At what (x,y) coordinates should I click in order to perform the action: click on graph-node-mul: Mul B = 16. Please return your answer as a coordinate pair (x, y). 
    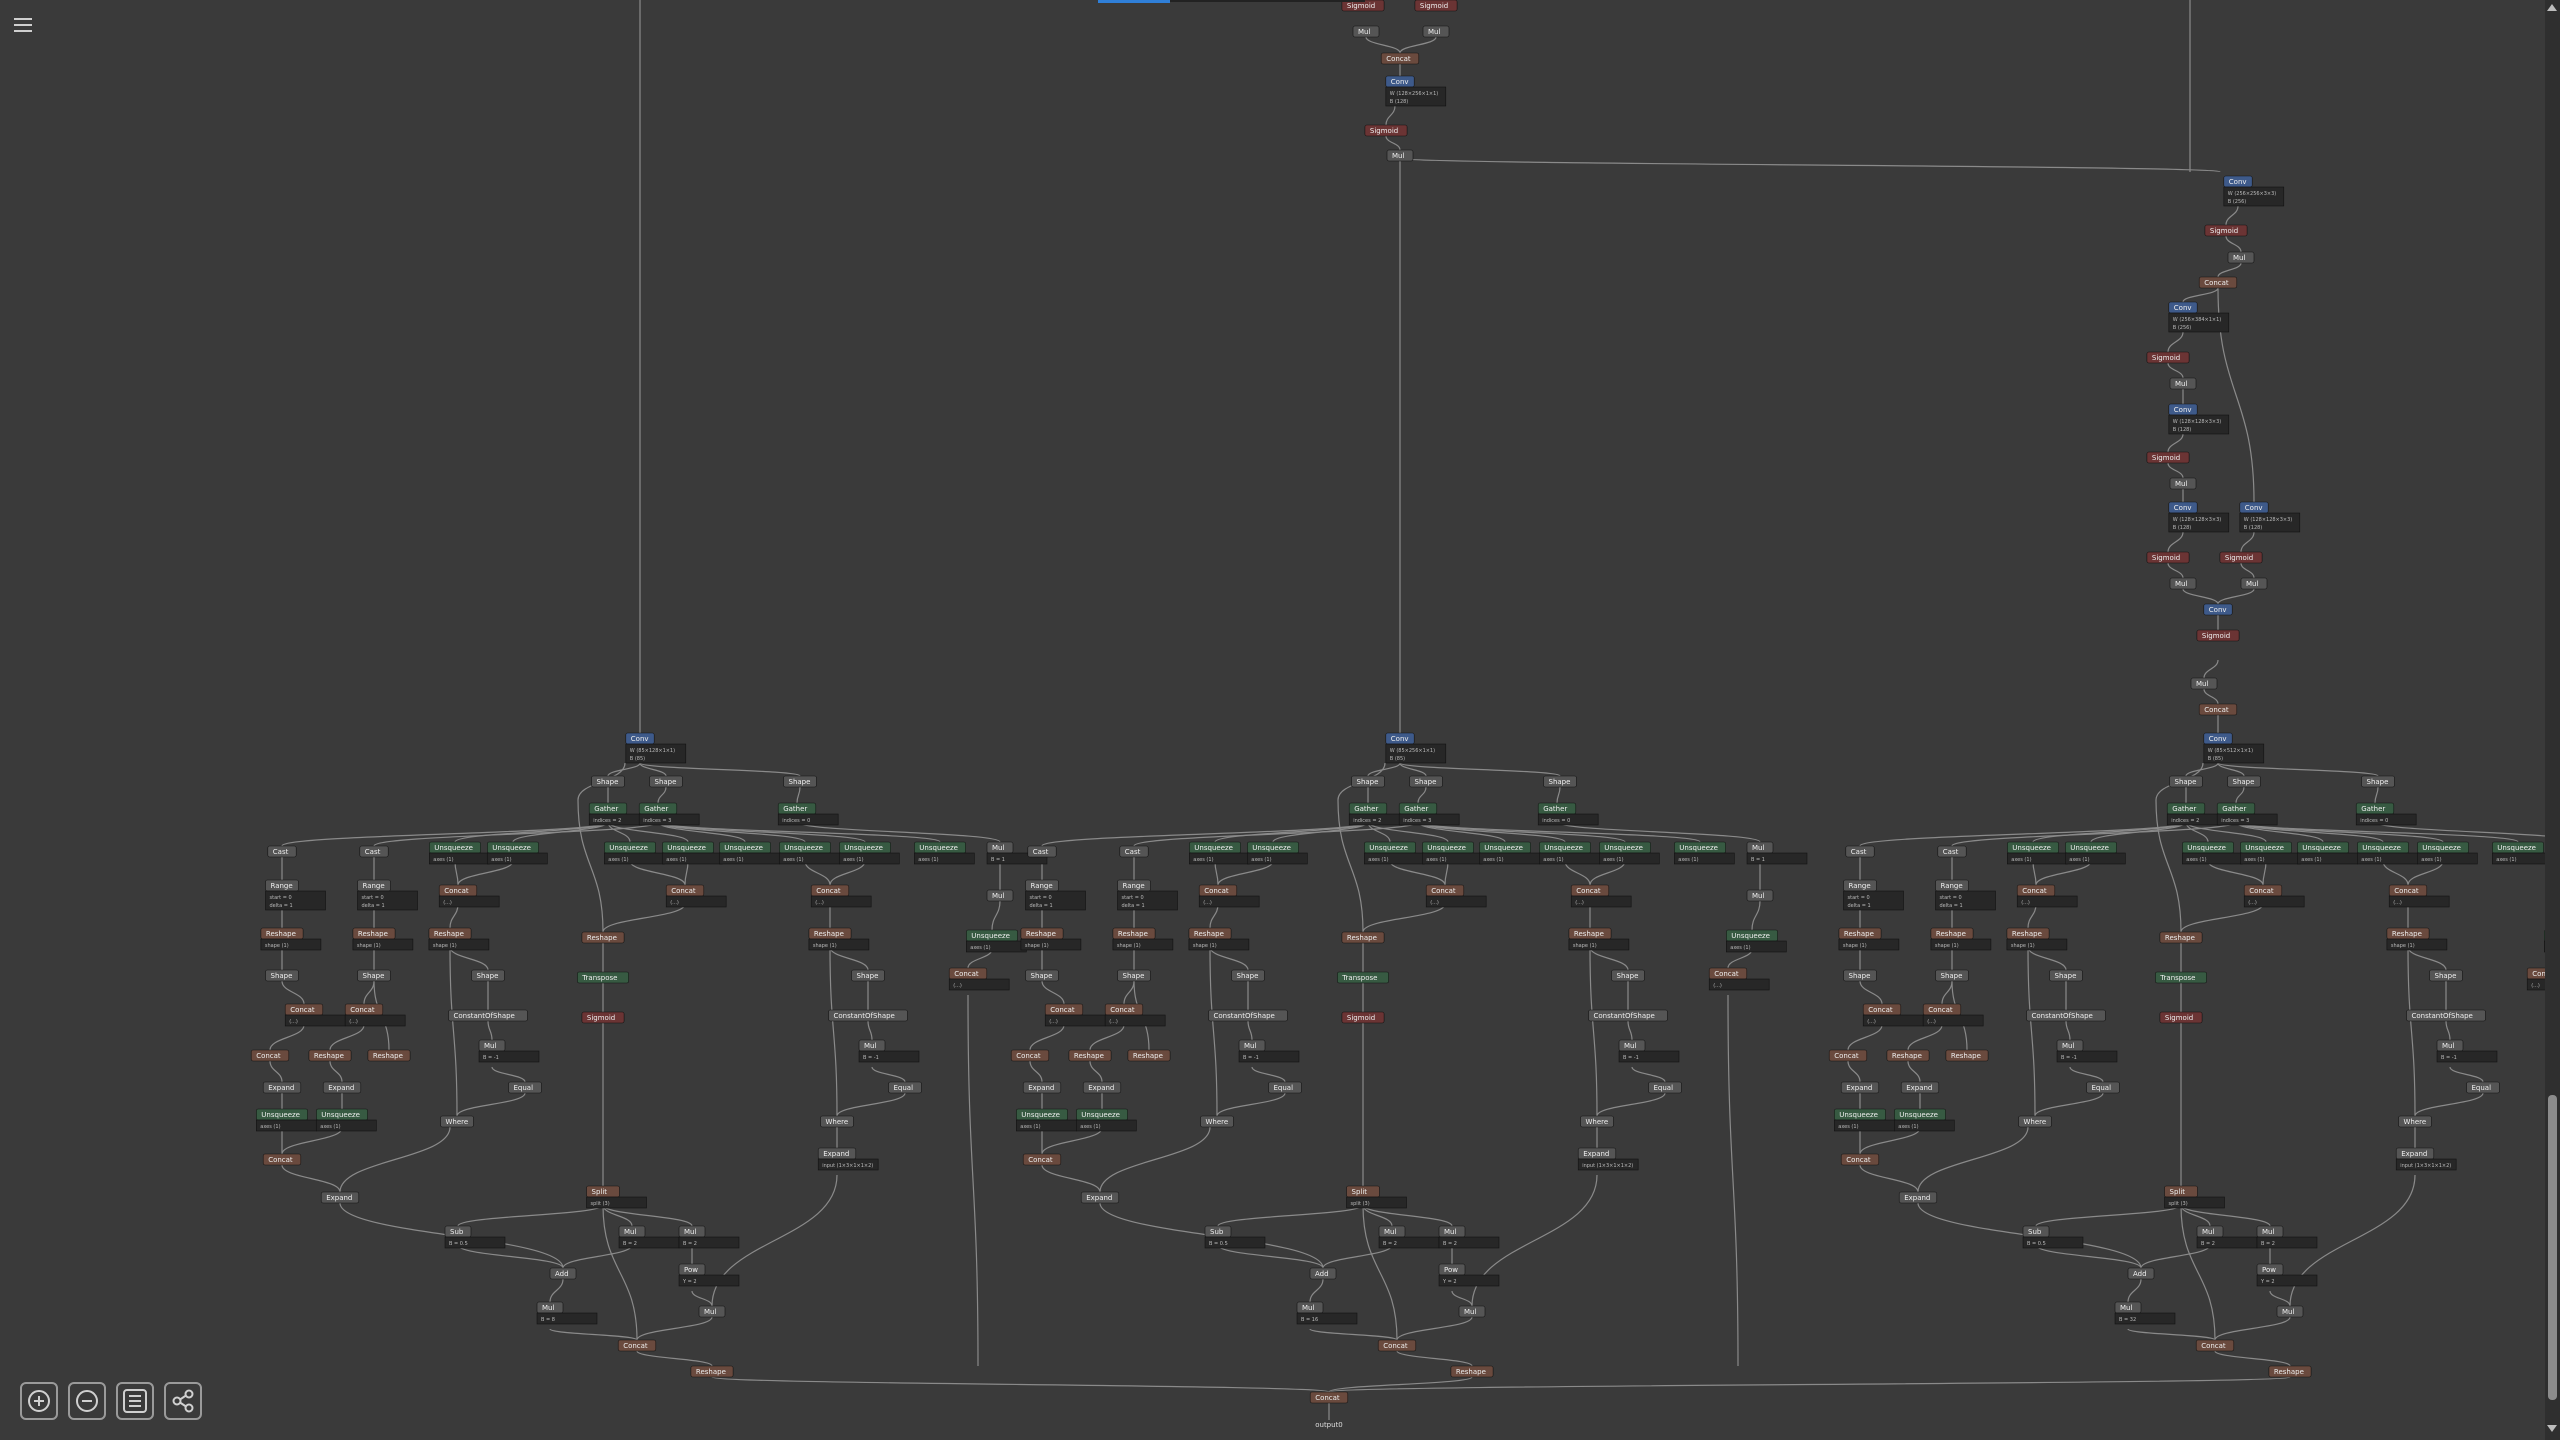
    Looking at the image, I should click on (1327, 1313).